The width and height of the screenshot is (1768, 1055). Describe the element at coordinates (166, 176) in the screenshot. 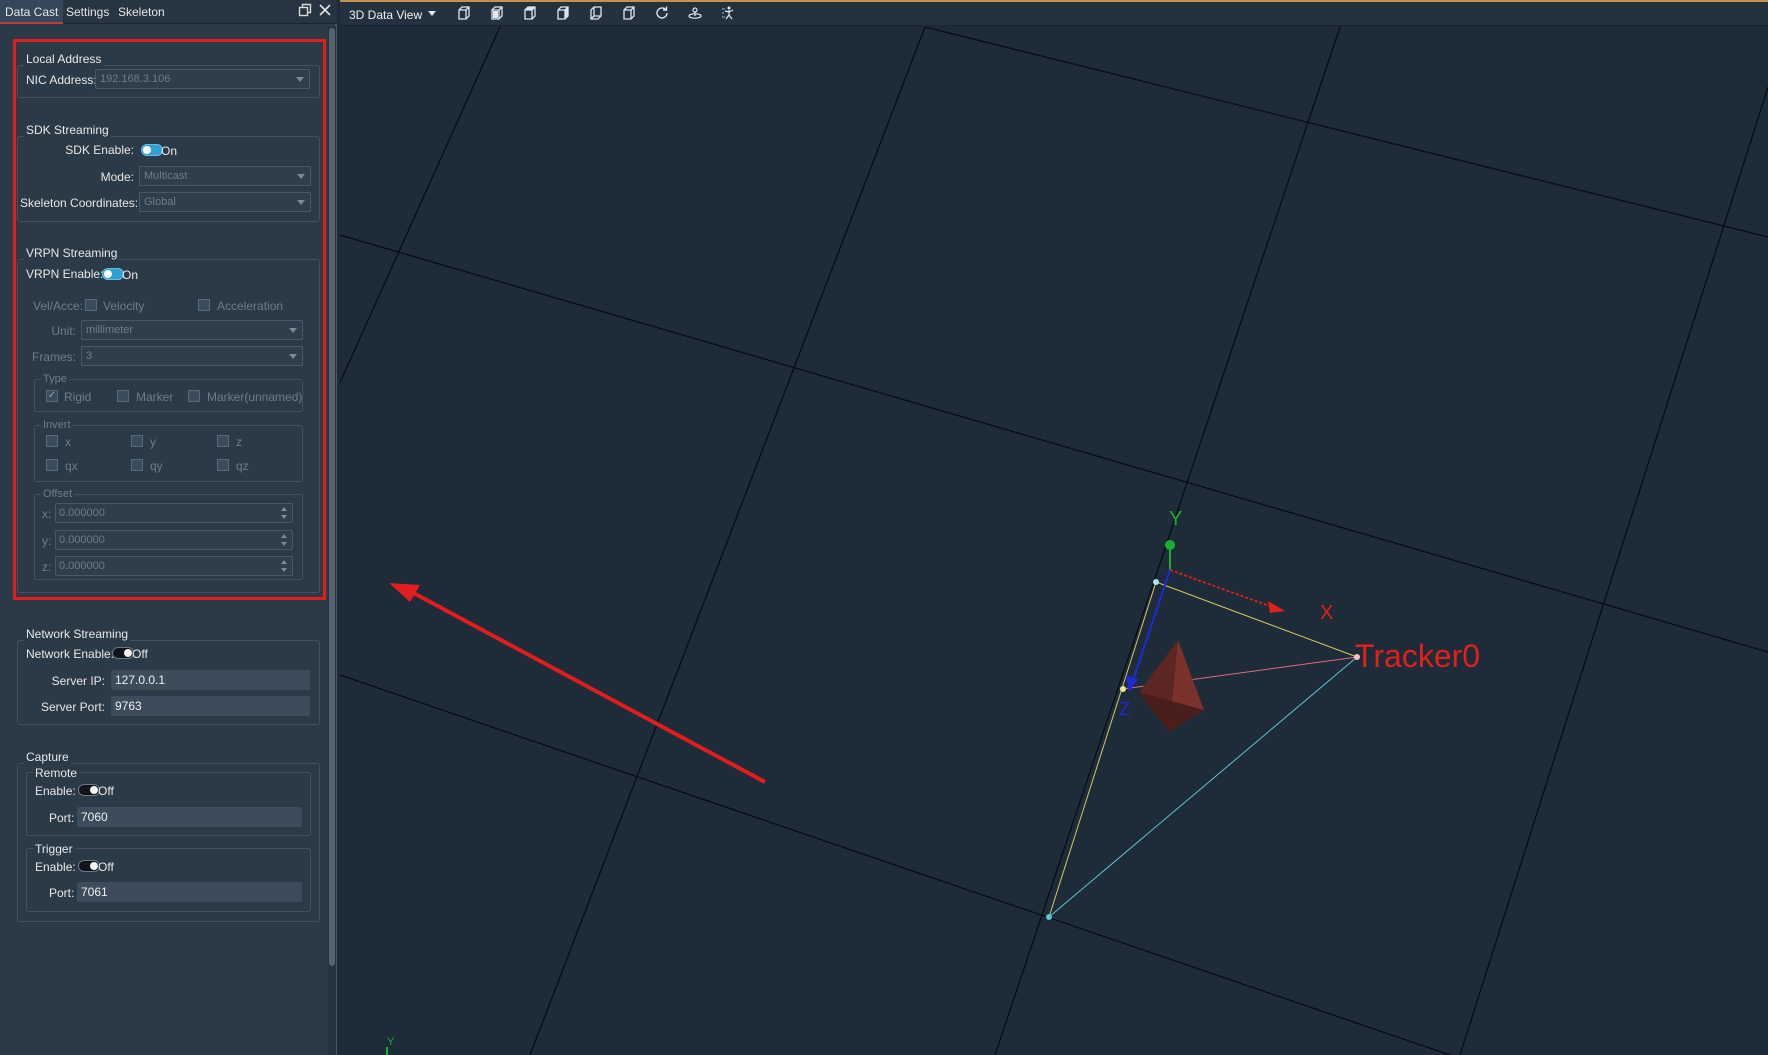

I see `mode-value: Multicast` at that location.